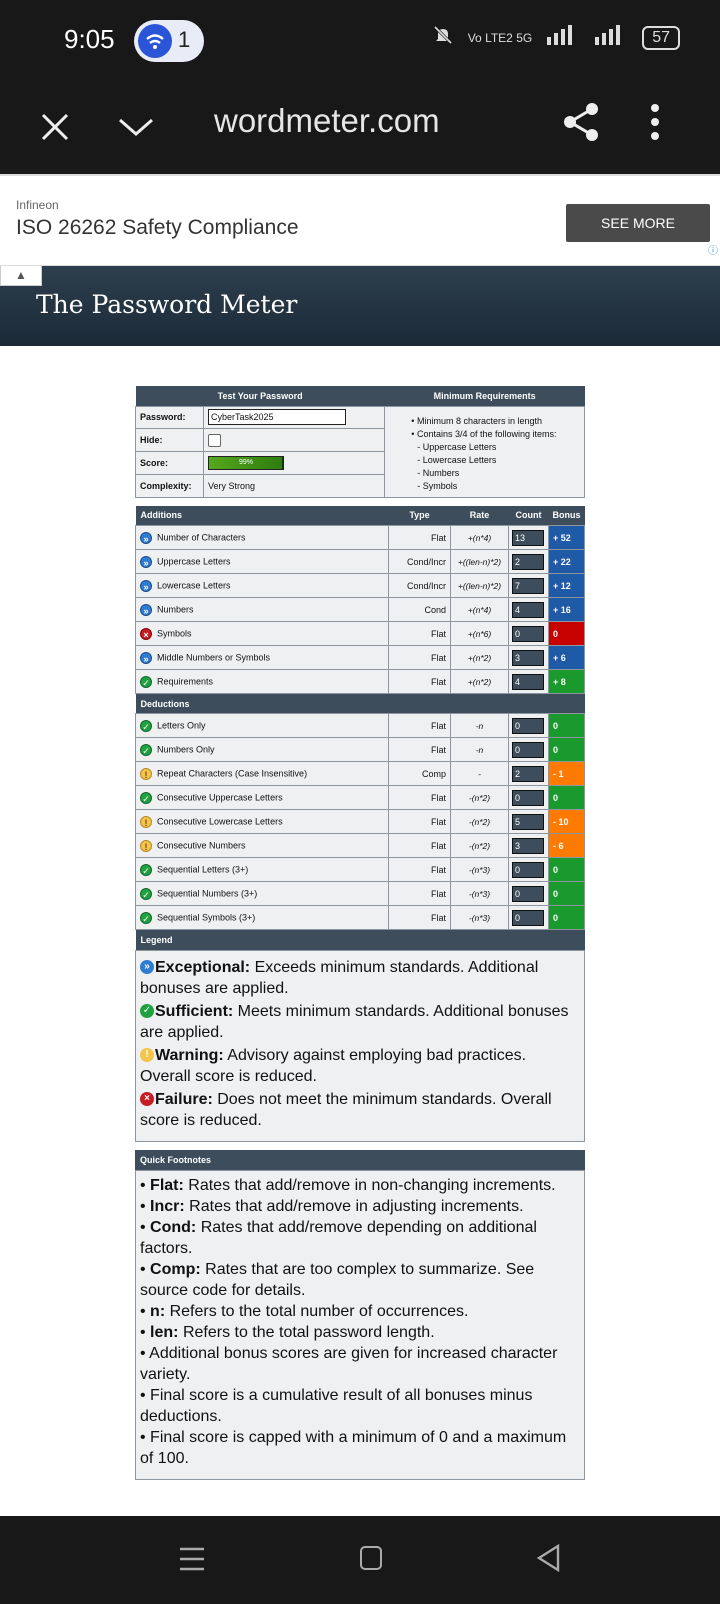 The image size is (720, 1604). I want to click on rate-name: Consecutive Lowercase Letters, so click(220, 820).